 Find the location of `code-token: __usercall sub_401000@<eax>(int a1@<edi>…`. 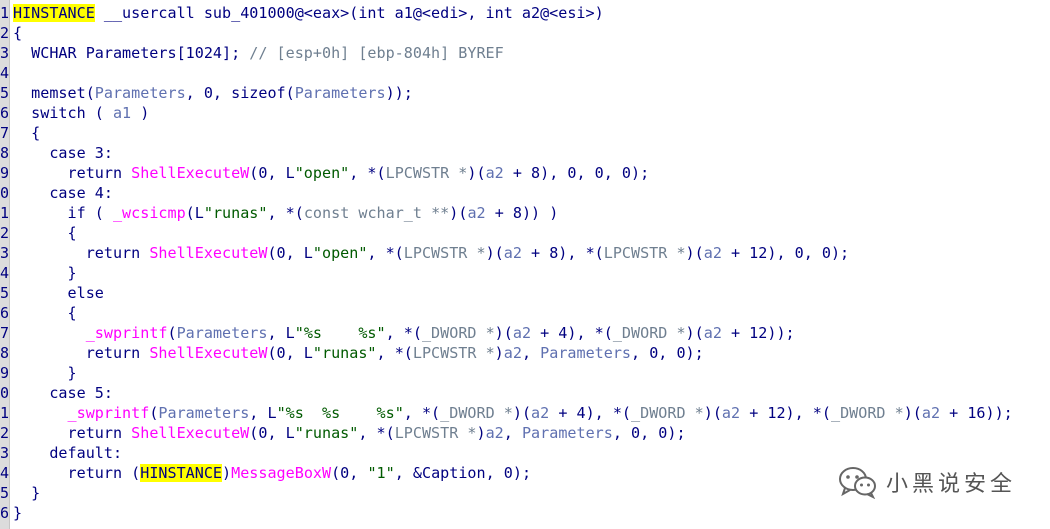

code-token: __usercall sub_401000@<eax>(int a1@<edi>… is located at coordinates (349, 13).